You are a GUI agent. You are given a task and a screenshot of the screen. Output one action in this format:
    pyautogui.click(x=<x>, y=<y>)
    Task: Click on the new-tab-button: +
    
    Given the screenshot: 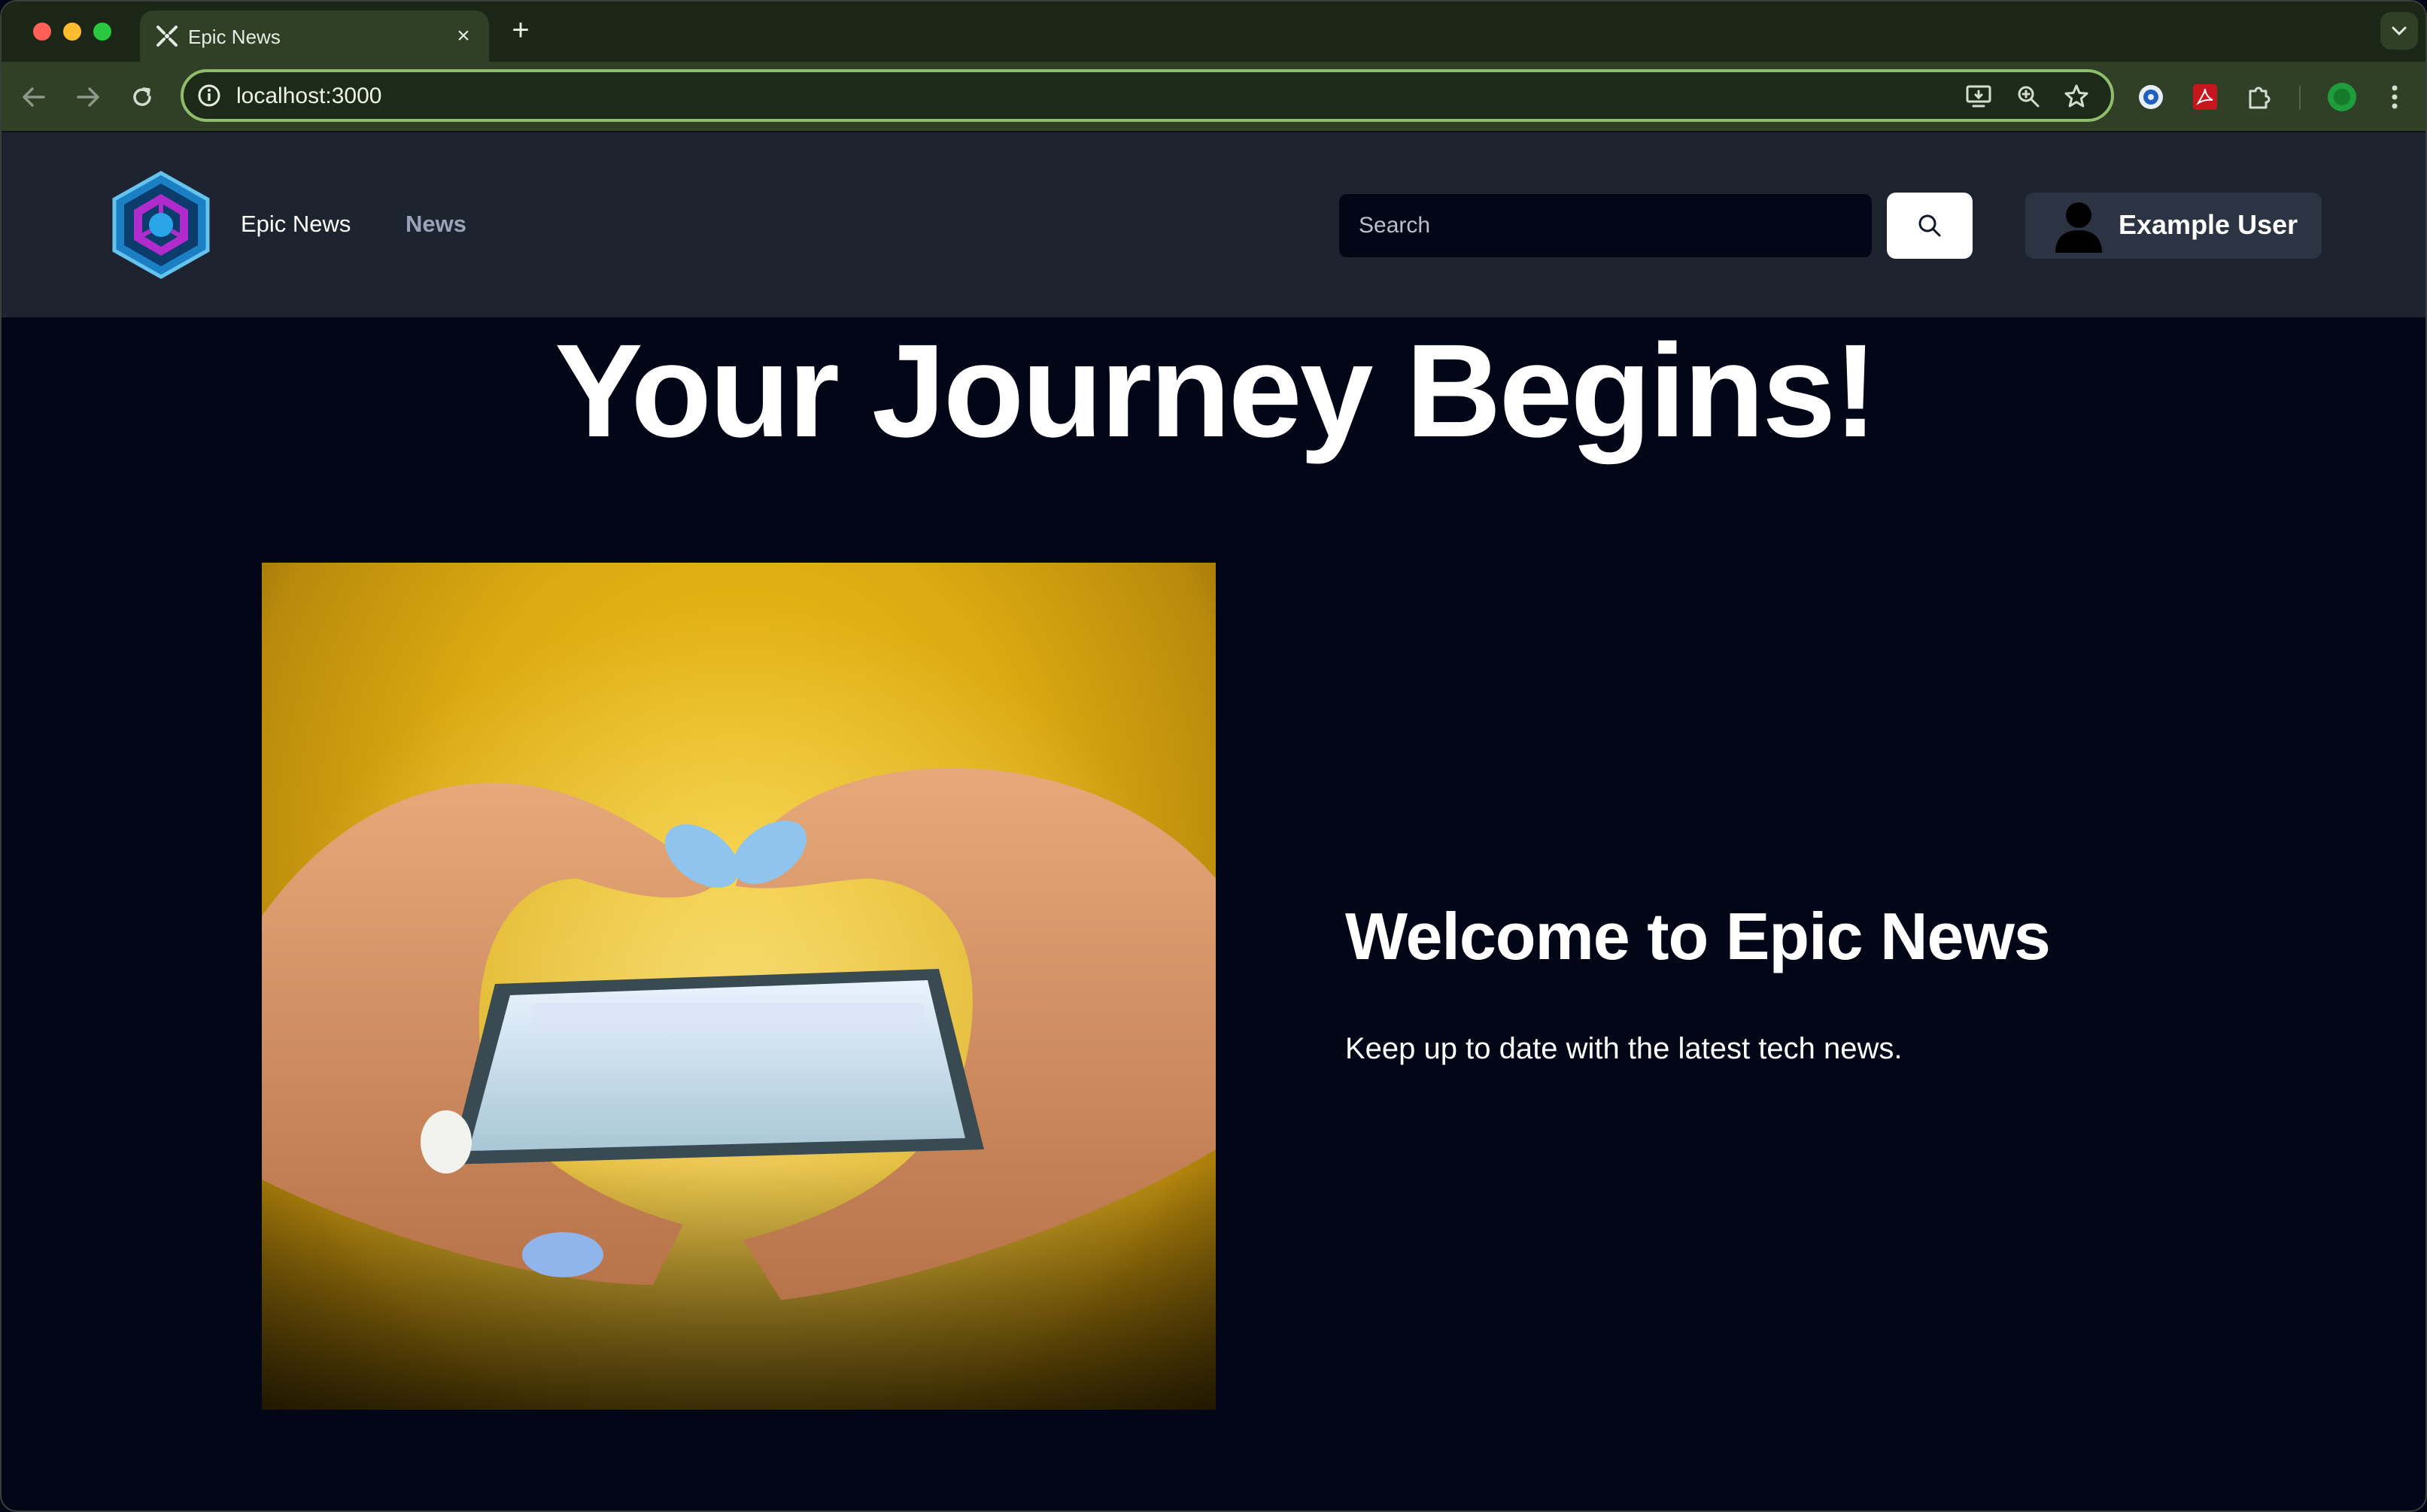 What is the action you would take?
    pyautogui.click(x=520, y=31)
    